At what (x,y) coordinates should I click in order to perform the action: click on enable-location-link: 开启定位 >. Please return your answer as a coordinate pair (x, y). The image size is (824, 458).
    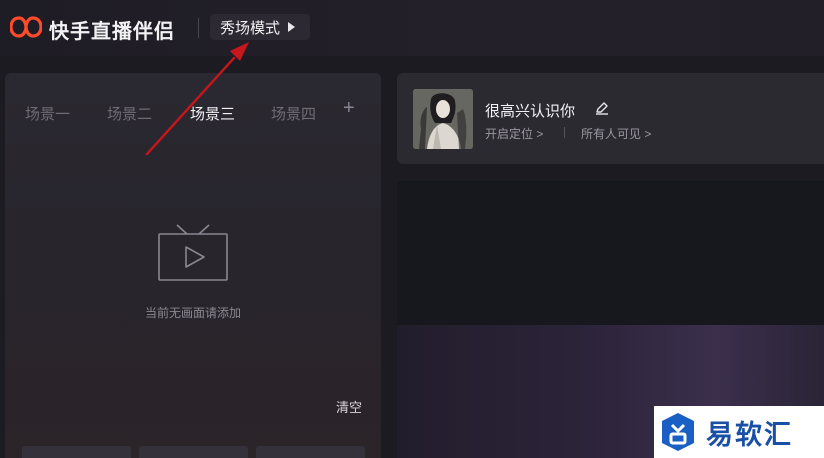
    Looking at the image, I should click on (514, 133).